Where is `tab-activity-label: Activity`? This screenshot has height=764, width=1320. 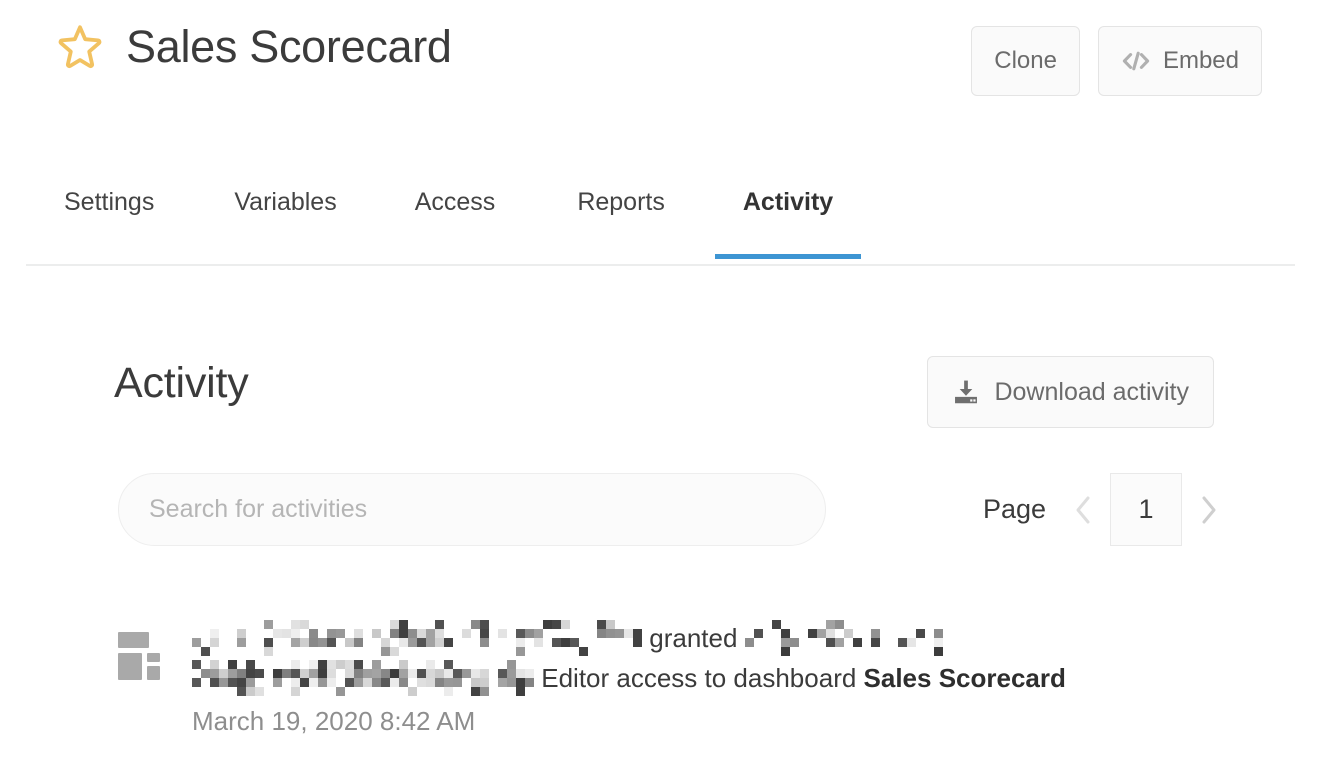 tab-activity-label: Activity is located at coordinates (788, 202).